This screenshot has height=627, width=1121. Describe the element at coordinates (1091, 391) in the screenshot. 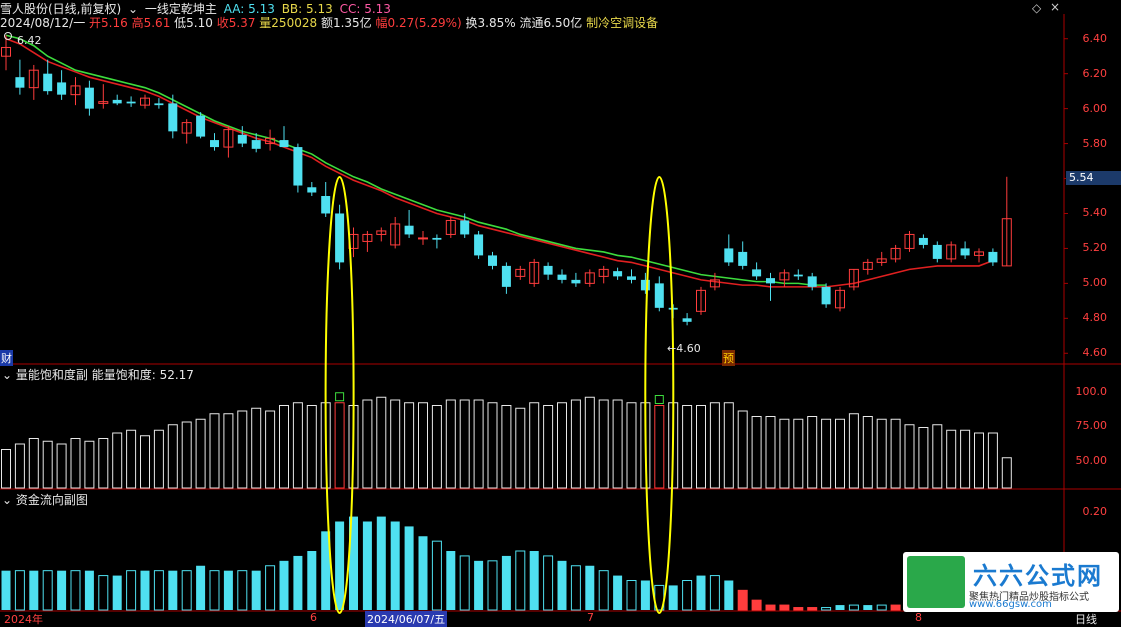

I see `volume-tick-label: 100.0` at that location.